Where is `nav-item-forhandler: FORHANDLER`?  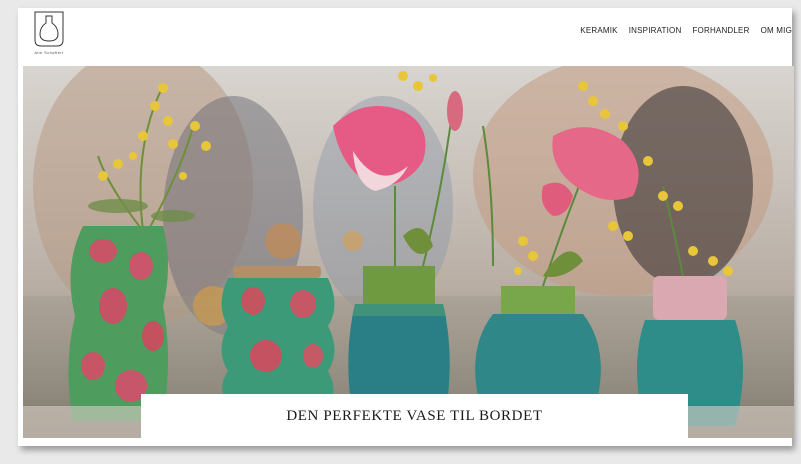
nav-item-forhandler: FORHANDLER is located at coordinates (720, 30).